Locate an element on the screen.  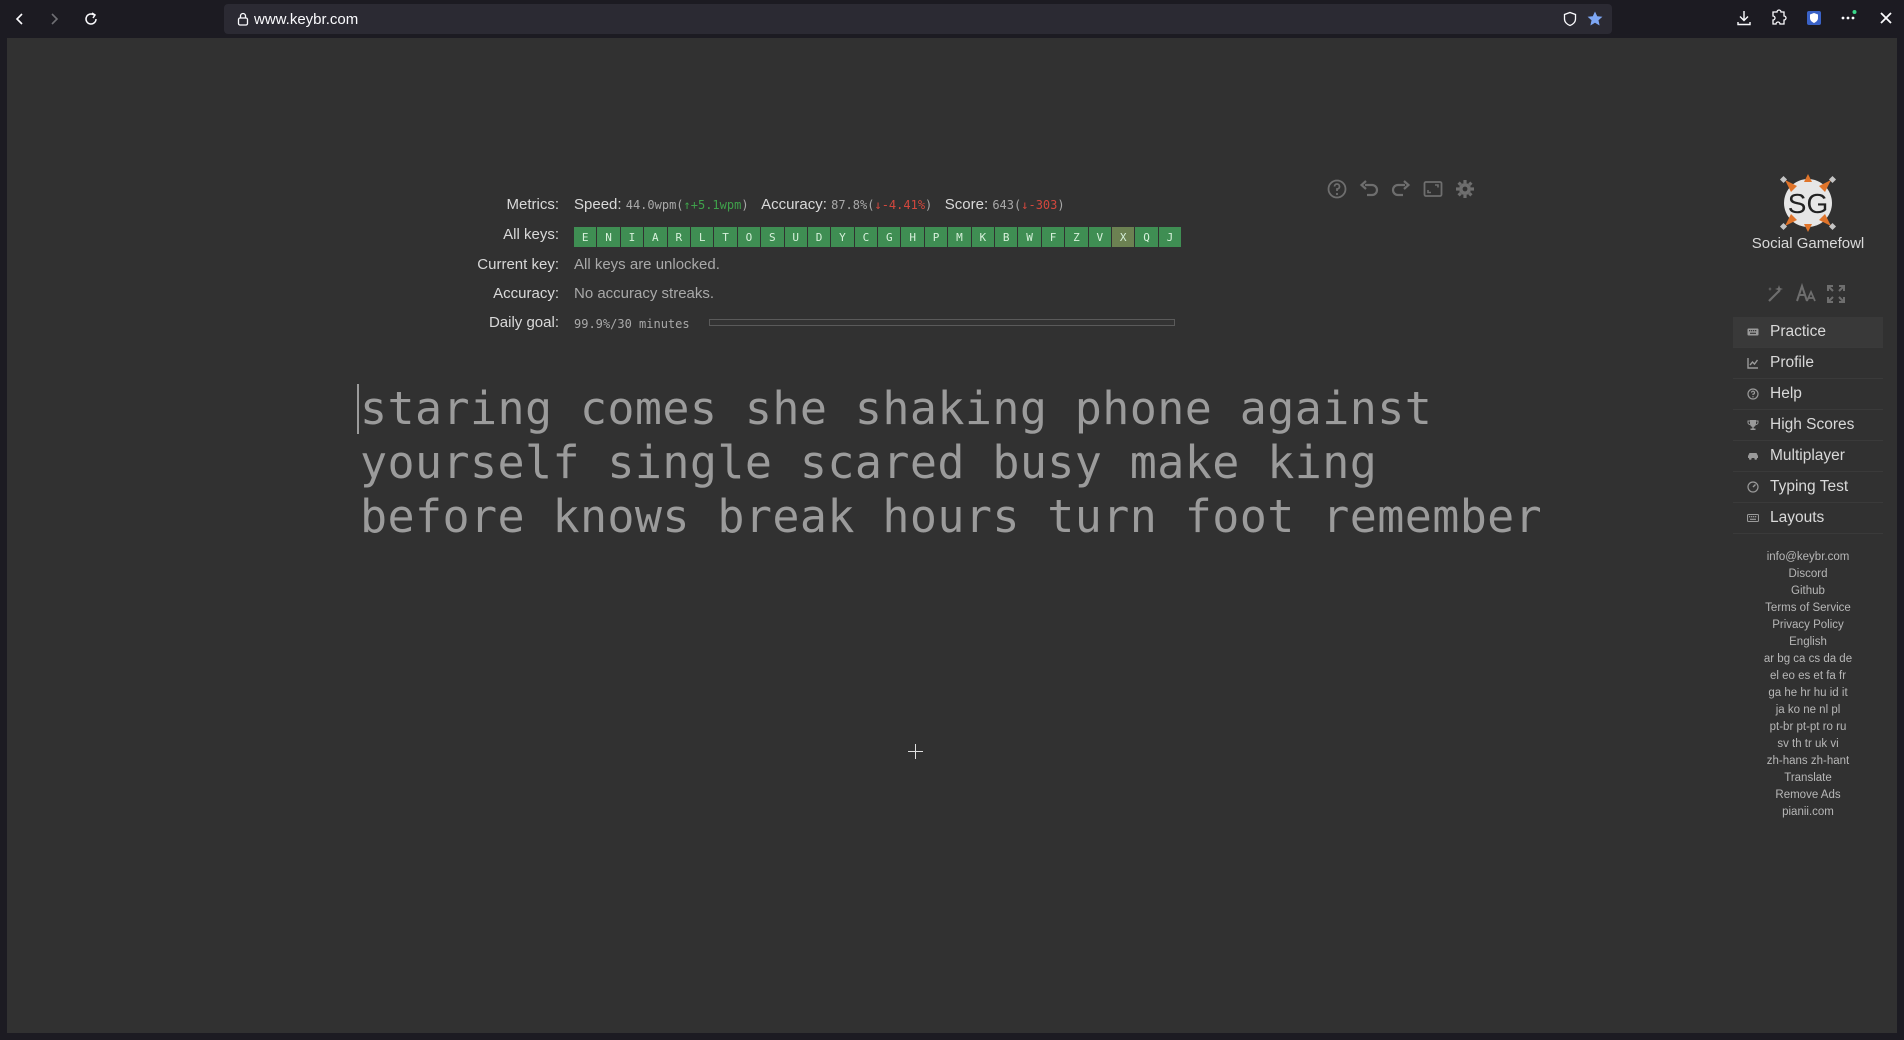
key-badge: T is located at coordinates (725, 237).